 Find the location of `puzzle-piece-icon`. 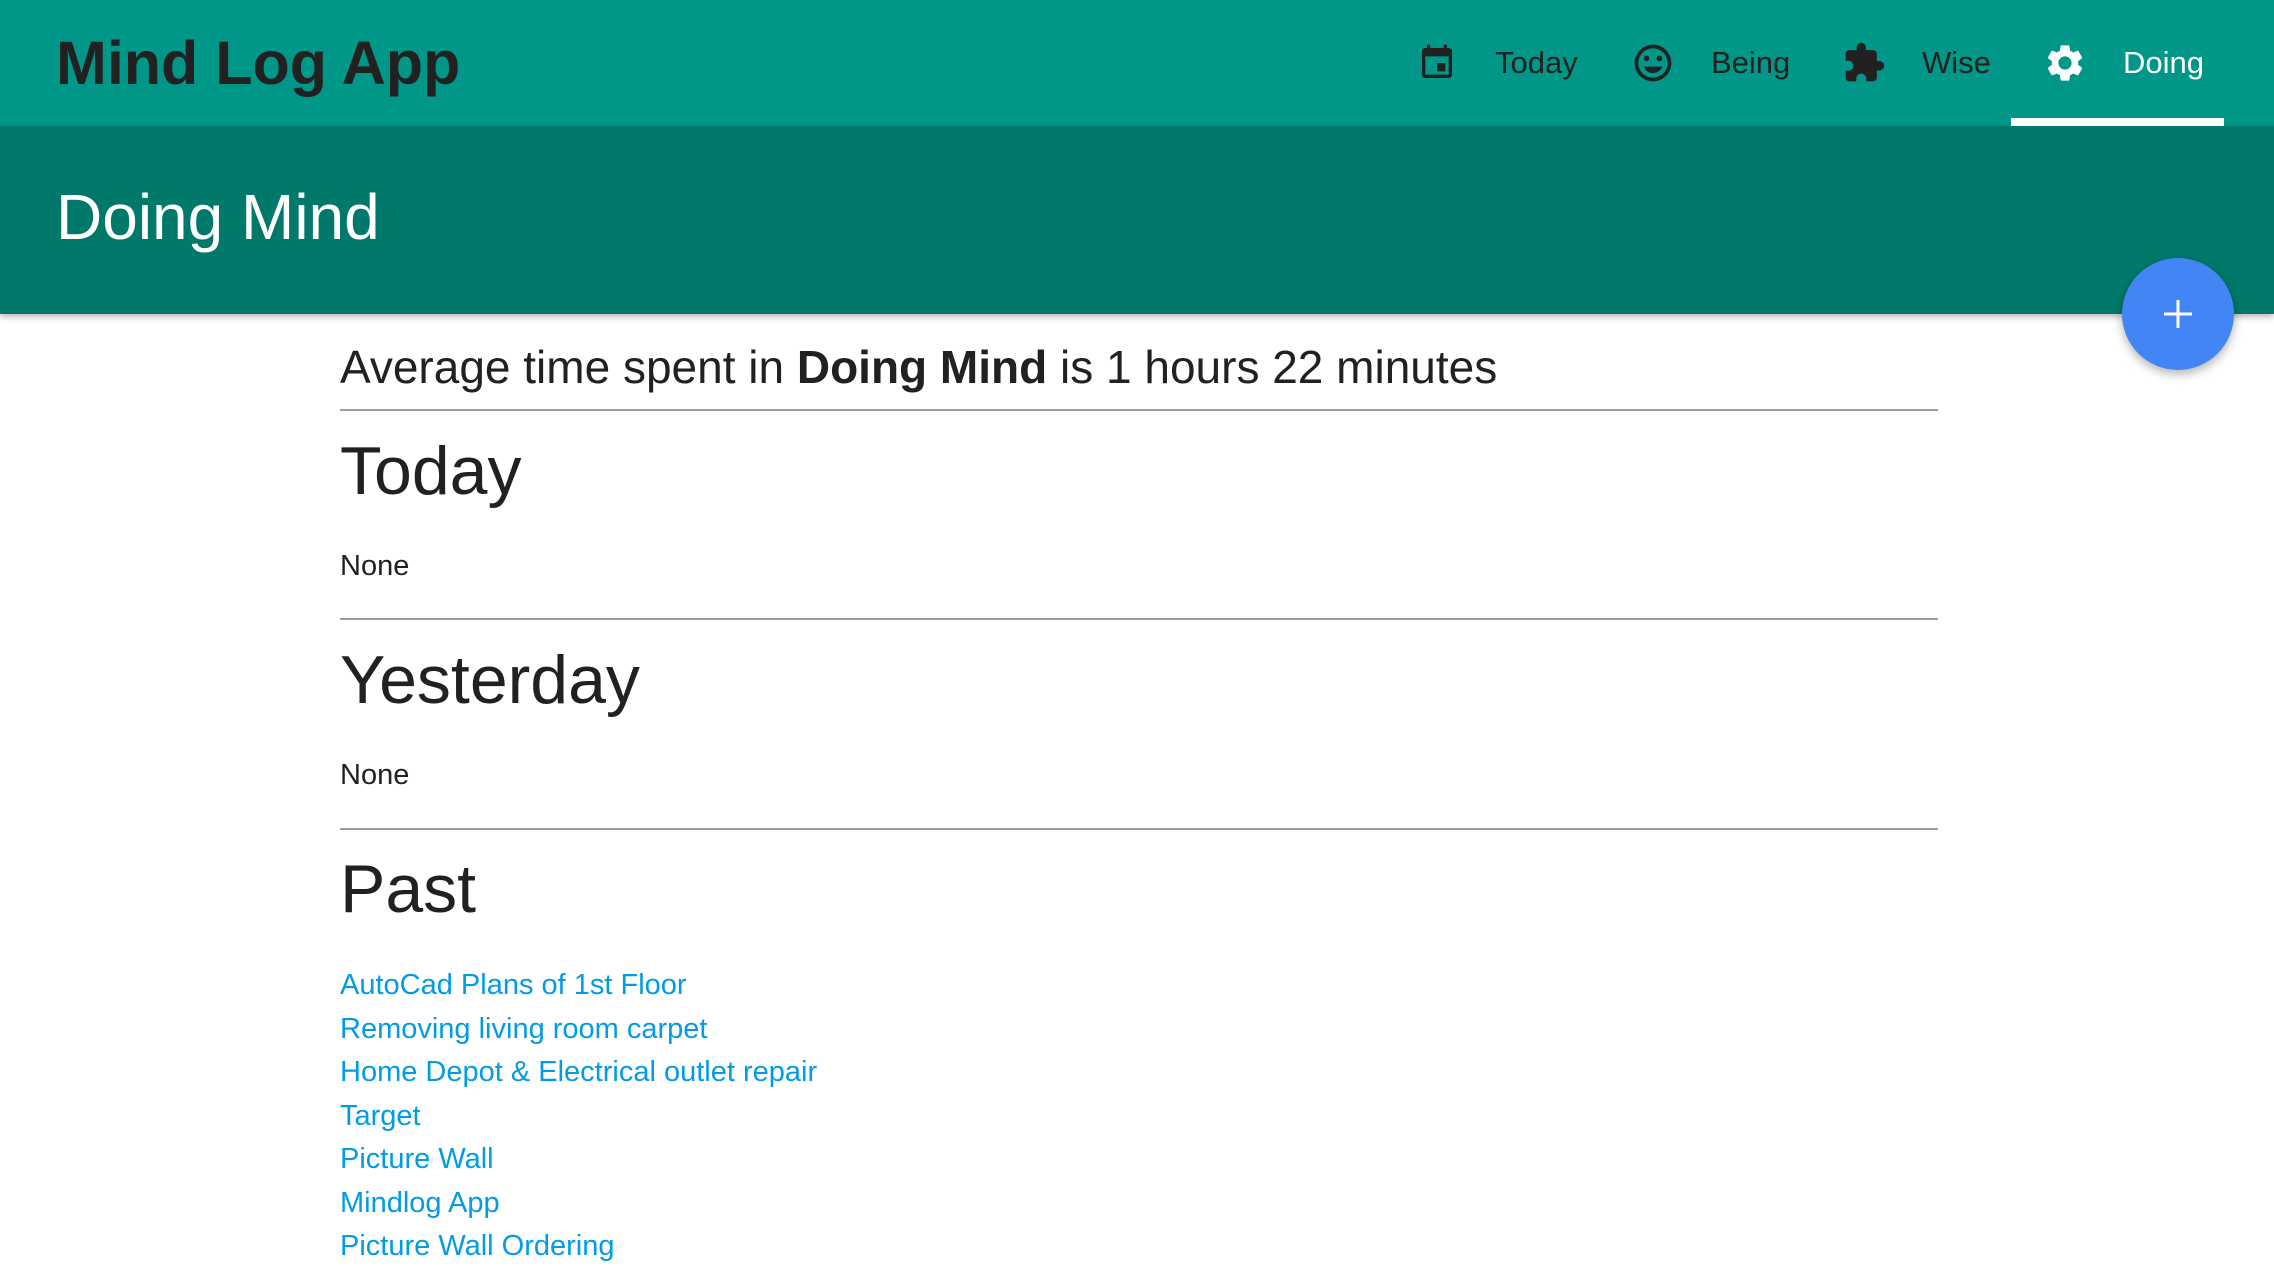

puzzle-piece-icon is located at coordinates (1864, 63).